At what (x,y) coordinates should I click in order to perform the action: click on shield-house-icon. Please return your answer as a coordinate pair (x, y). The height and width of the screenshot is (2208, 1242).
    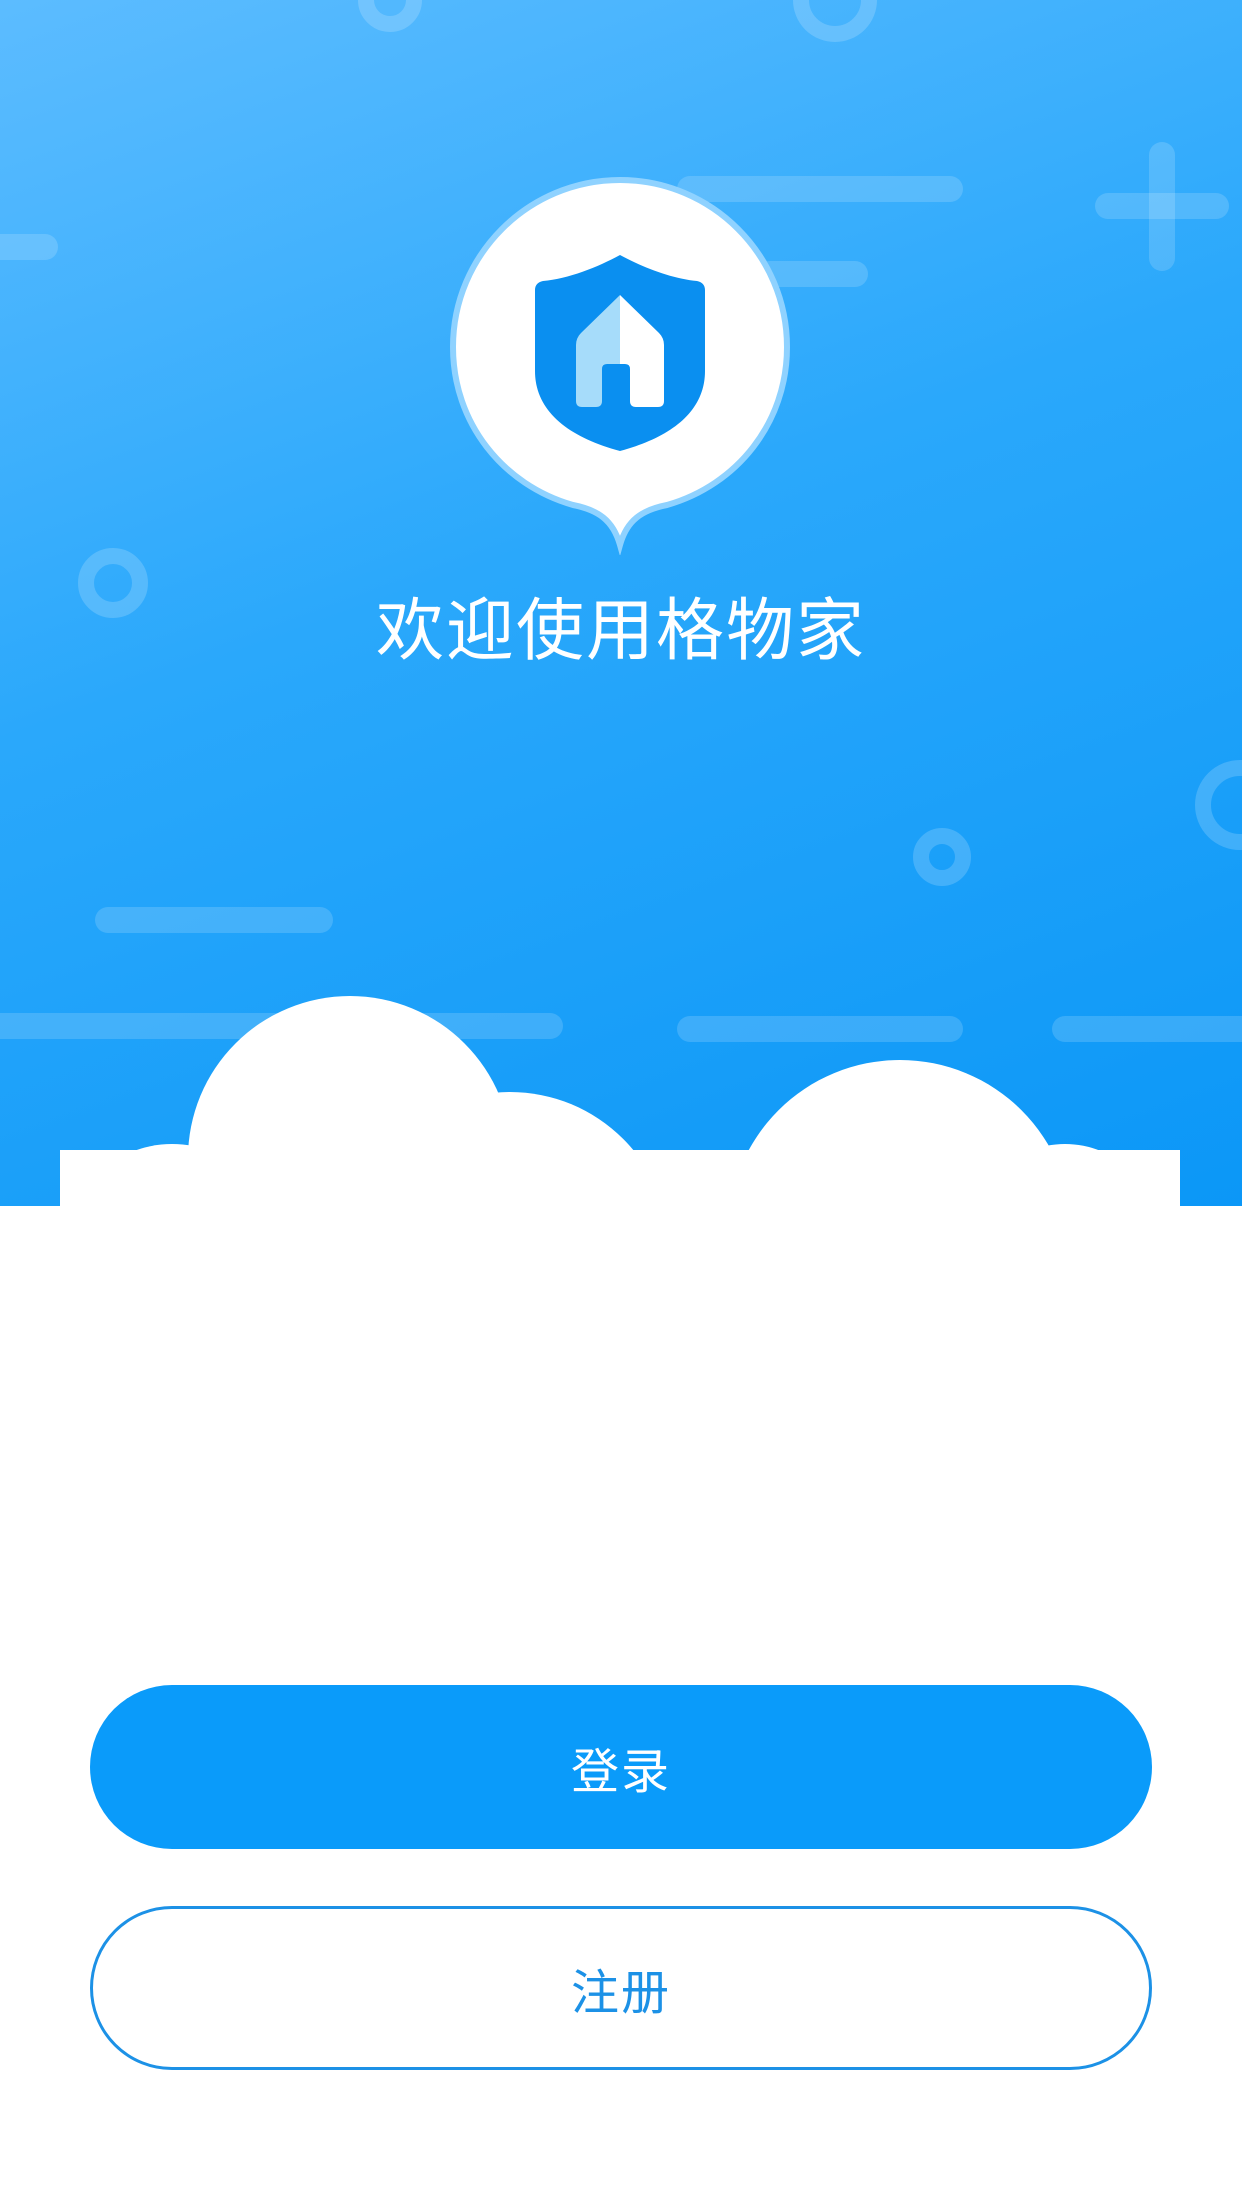
    Looking at the image, I should click on (620, 353).